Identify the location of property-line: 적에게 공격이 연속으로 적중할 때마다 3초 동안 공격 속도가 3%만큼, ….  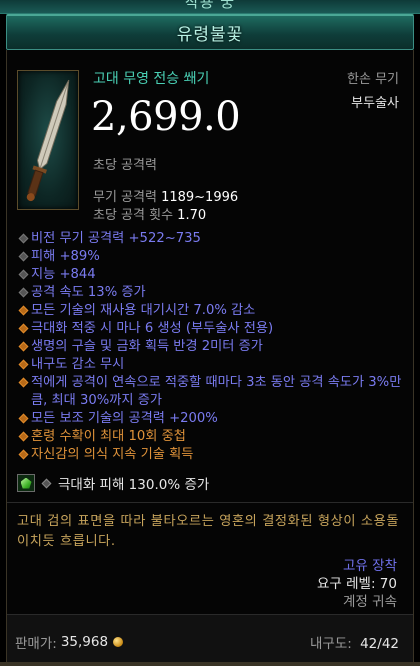
(213, 392).